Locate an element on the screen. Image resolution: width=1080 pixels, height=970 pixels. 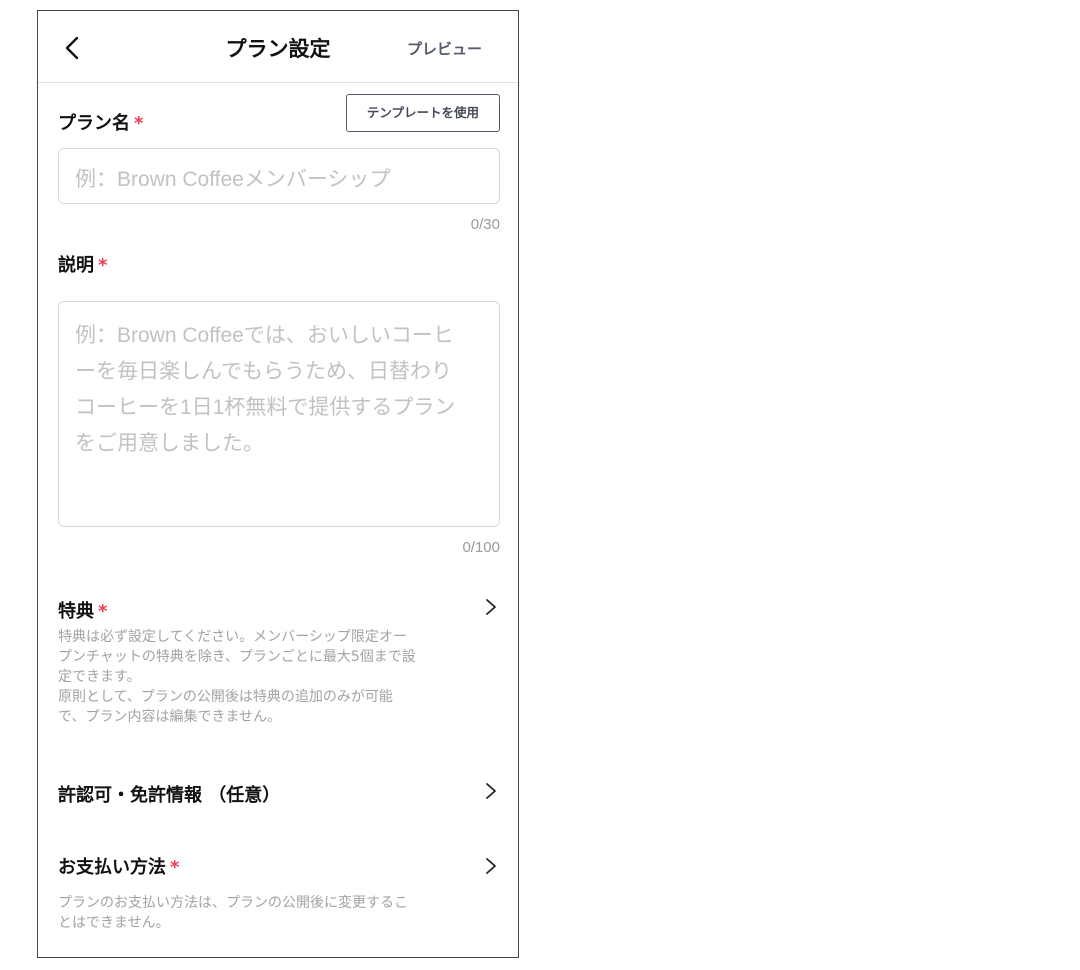
description-label: 説明 * is located at coordinates (82, 264).